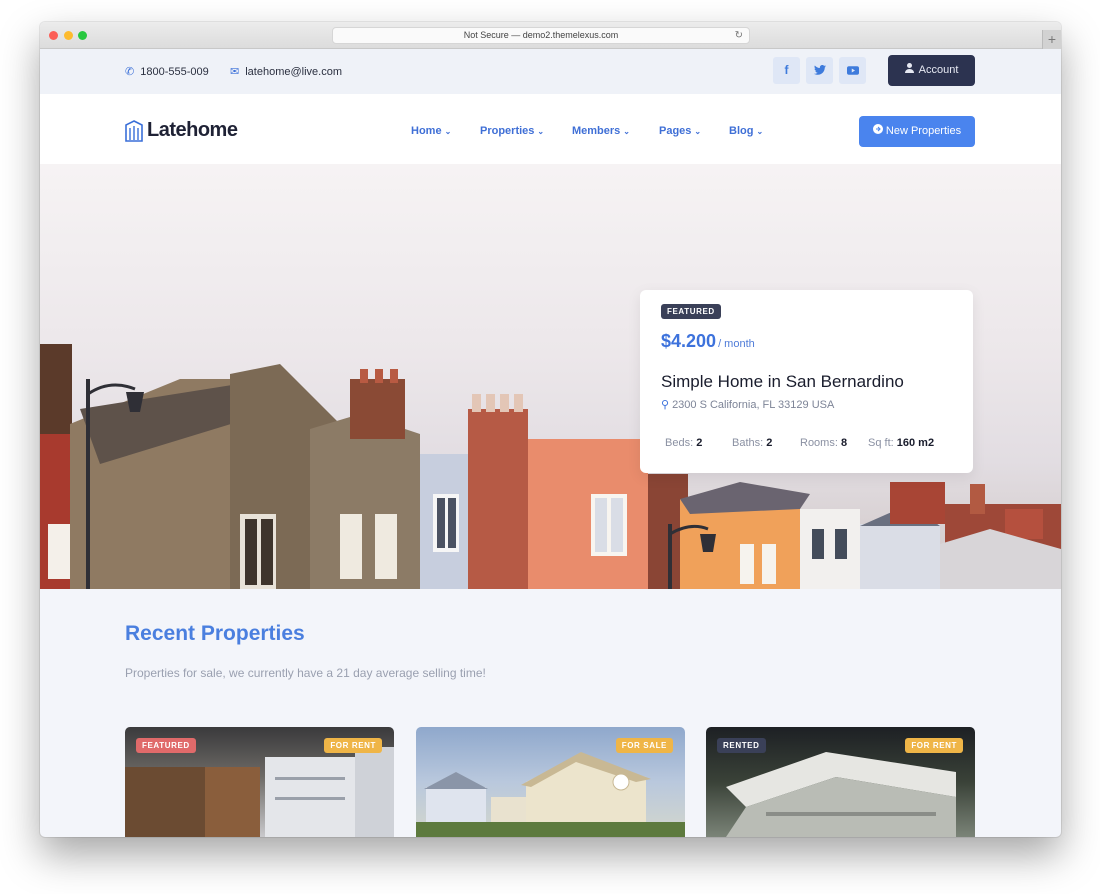  Describe the element at coordinates (134, 130) in the screenshot. I see `logo-icon` at that location.